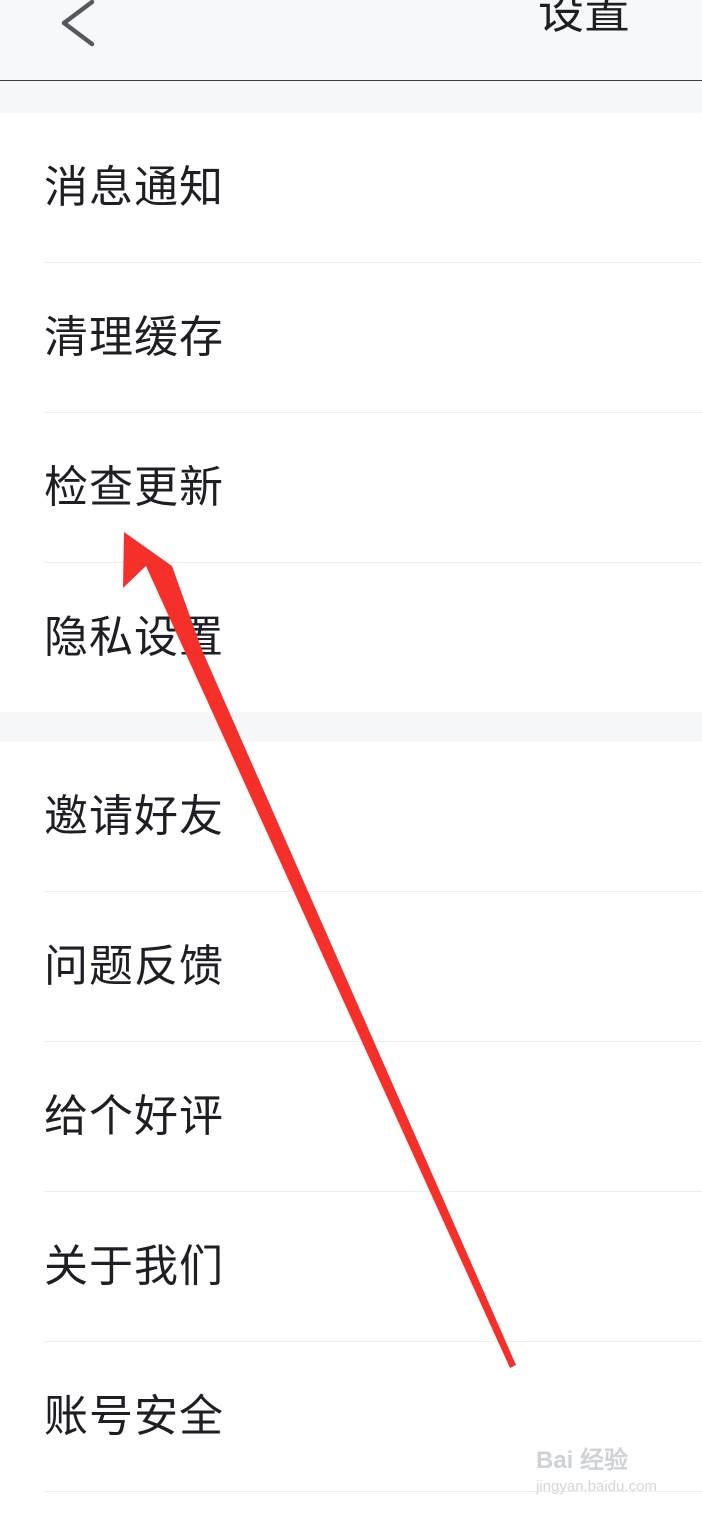  I want to click on settings-item-rate-app: 给个好评, so click(351, 1117).